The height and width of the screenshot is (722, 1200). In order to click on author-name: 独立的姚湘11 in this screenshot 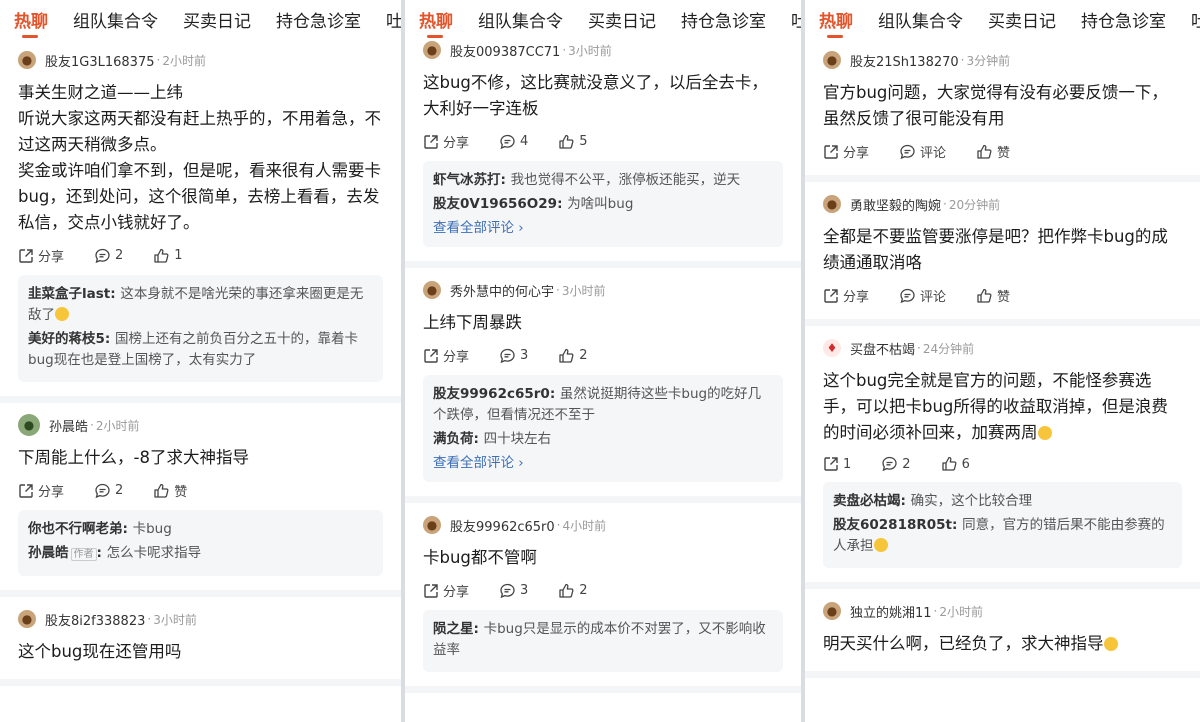, I will do `click(891, 611)`.